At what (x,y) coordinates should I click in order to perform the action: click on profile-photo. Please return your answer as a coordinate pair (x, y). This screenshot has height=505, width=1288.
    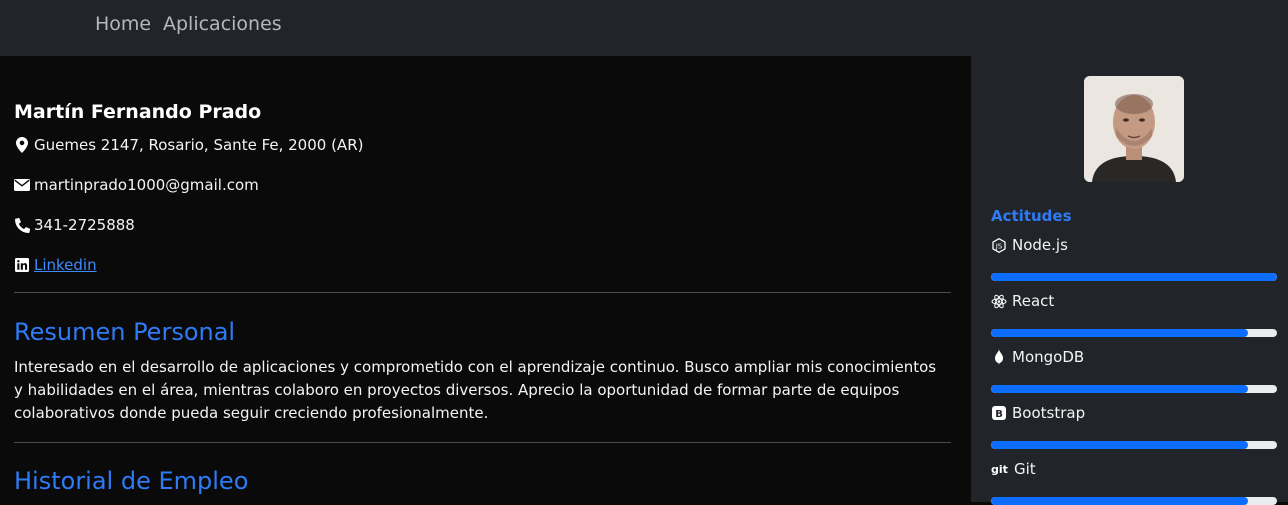
    Looking at the image, I should click on (1134, 129).